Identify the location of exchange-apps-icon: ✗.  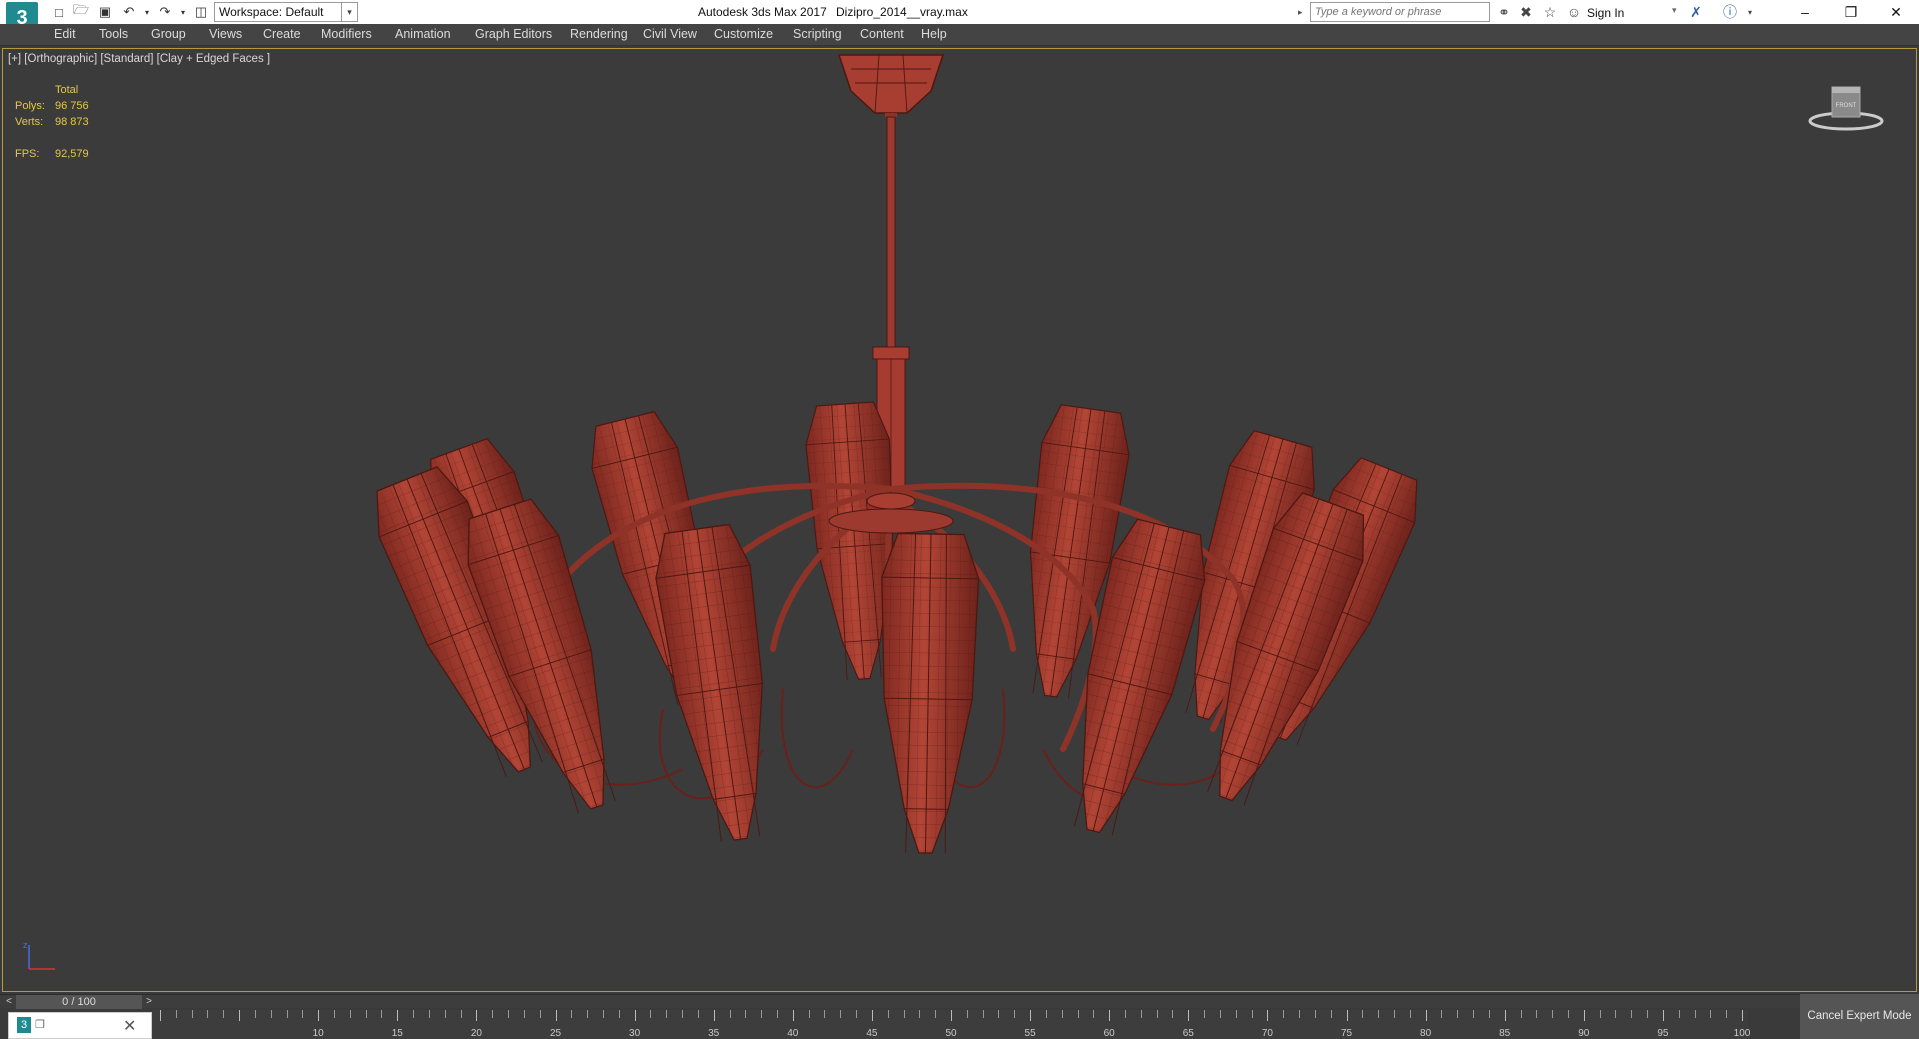
(1696, 12).